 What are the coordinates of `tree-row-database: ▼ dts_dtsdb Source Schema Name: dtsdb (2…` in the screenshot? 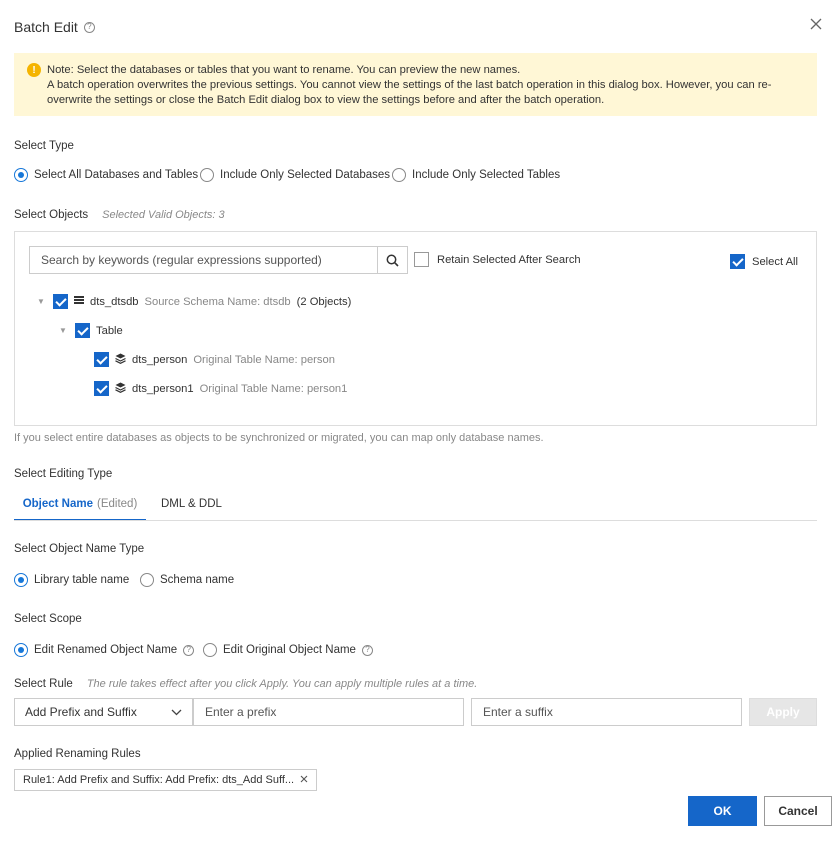 It's located at (194, 301).